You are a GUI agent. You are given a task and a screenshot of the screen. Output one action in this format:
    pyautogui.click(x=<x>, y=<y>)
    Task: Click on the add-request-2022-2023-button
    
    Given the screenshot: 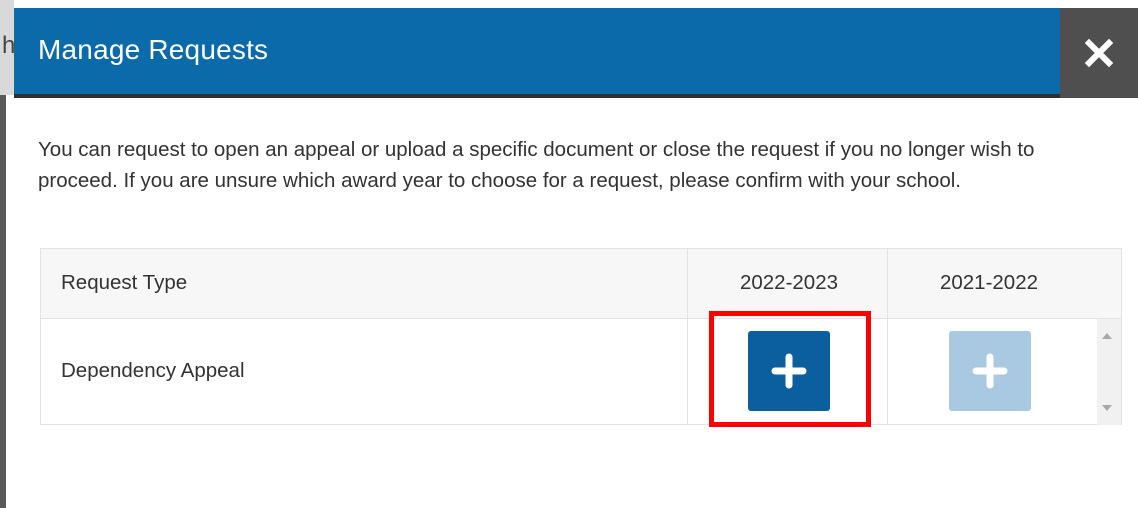 What is the action you would take?
    pyautogui.click(x=789, y=371)
    